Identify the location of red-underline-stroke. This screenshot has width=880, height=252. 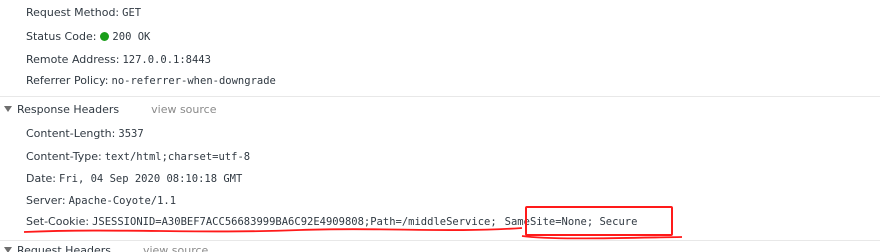
(273, 230).